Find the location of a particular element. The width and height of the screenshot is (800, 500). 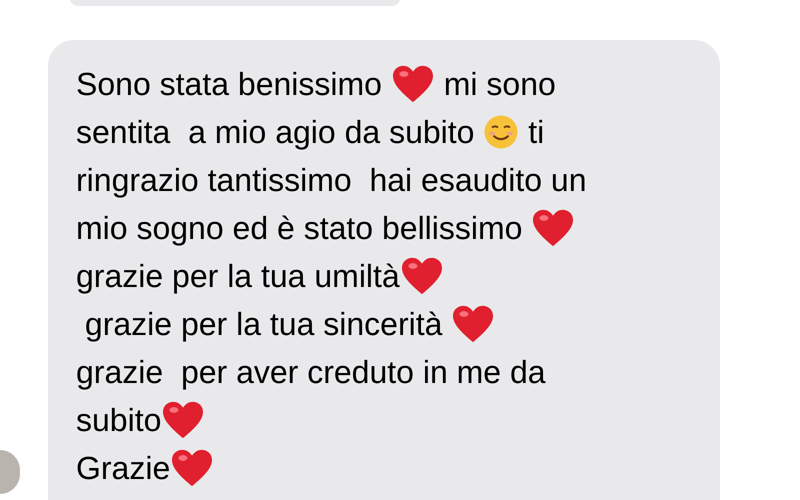

message-text: grazie per aver creduto in me da is located at coordinates (311, 372).